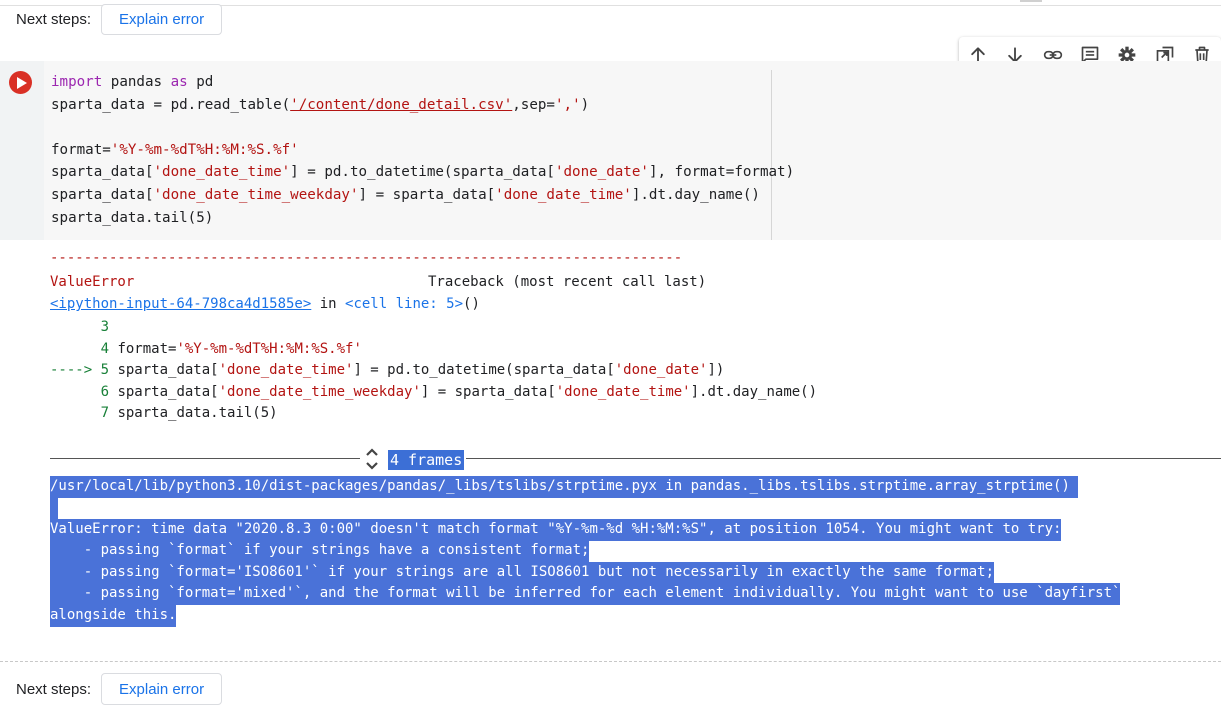 This screenshot has height=705, width=1221. I want to click on unfold-icon, so click(372, 459).